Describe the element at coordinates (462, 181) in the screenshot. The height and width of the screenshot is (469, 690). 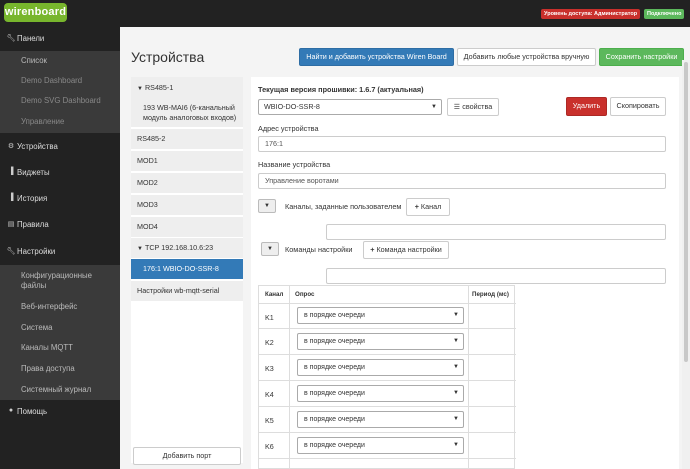
I see `device-name-input: Управление воротами` at that location.